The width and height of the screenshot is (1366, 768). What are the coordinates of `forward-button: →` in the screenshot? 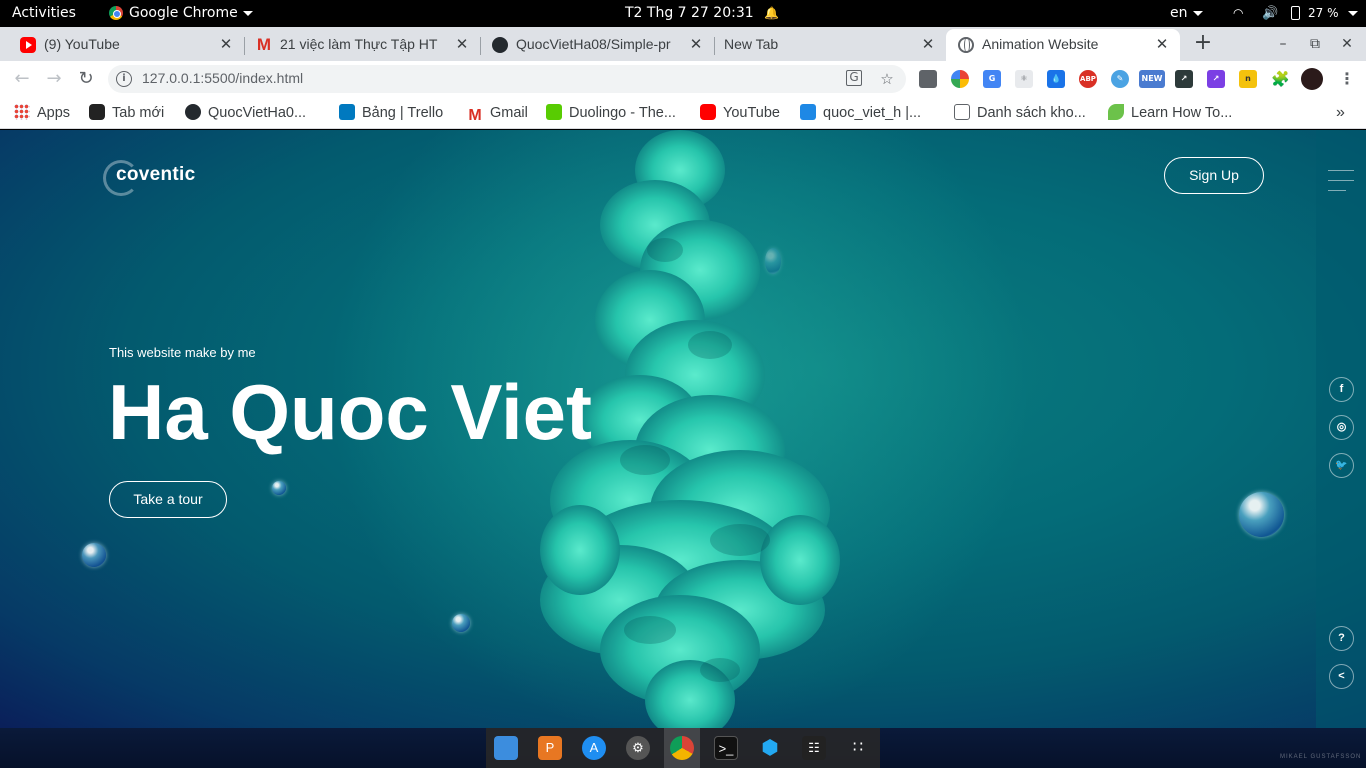 It's located at (54, 79).